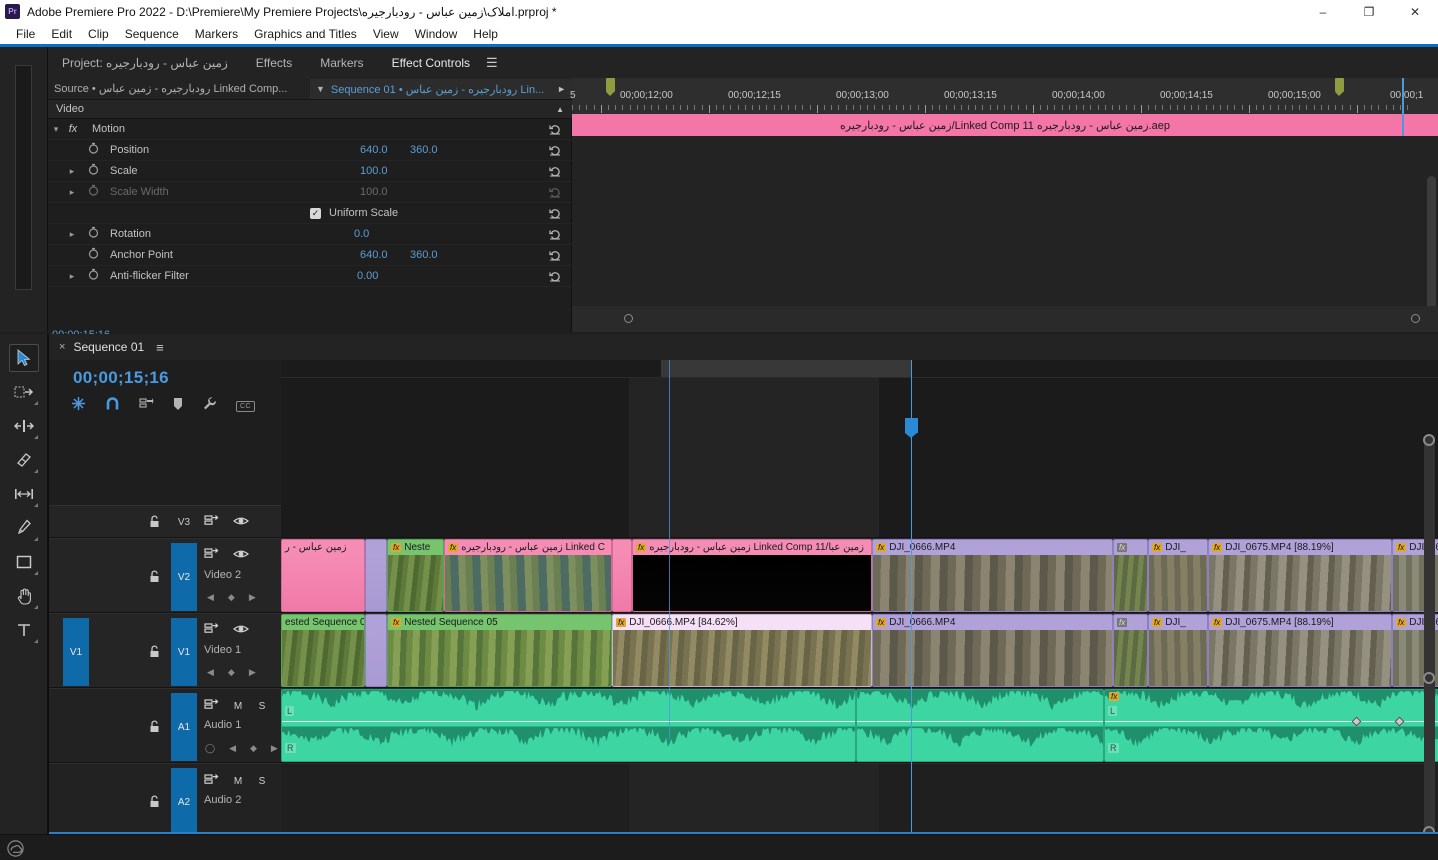 The image size is (1438, 860). What do you see at coordinates (492, 63) in the screenshot?
I see `panel-menu-icon: ☰` at bounding box center [492, 63].